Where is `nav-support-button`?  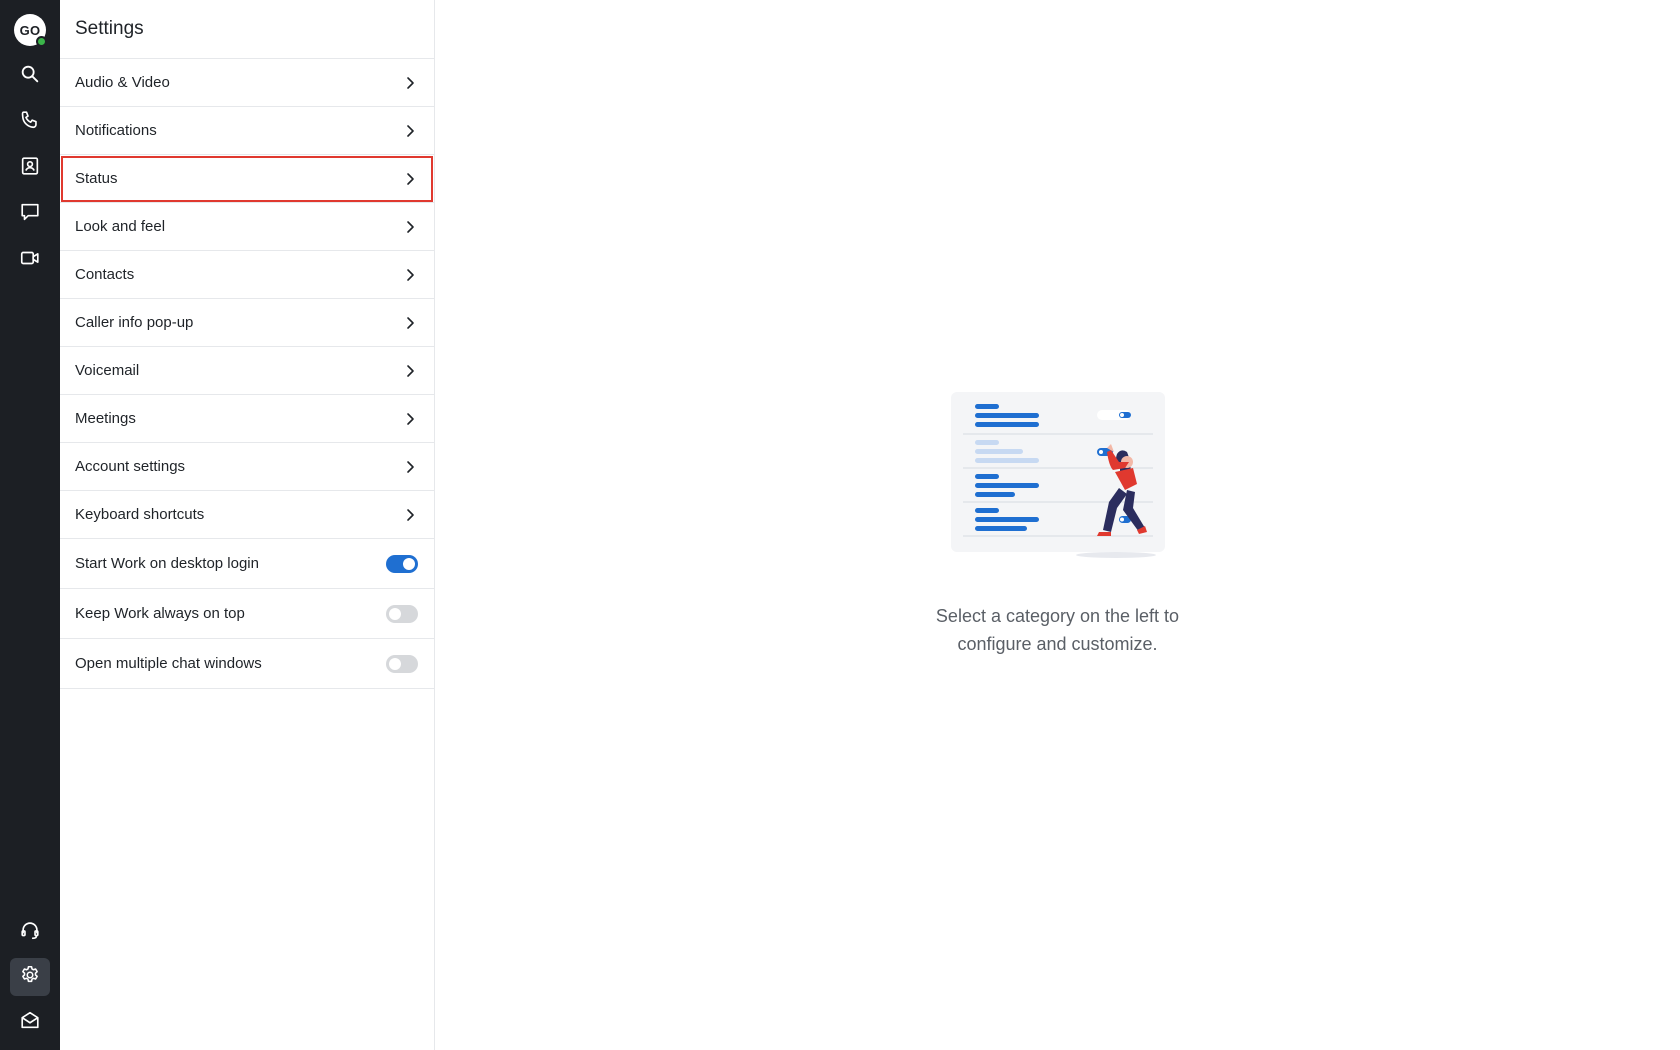
nav-support-button is located at coordinates (30, 932).